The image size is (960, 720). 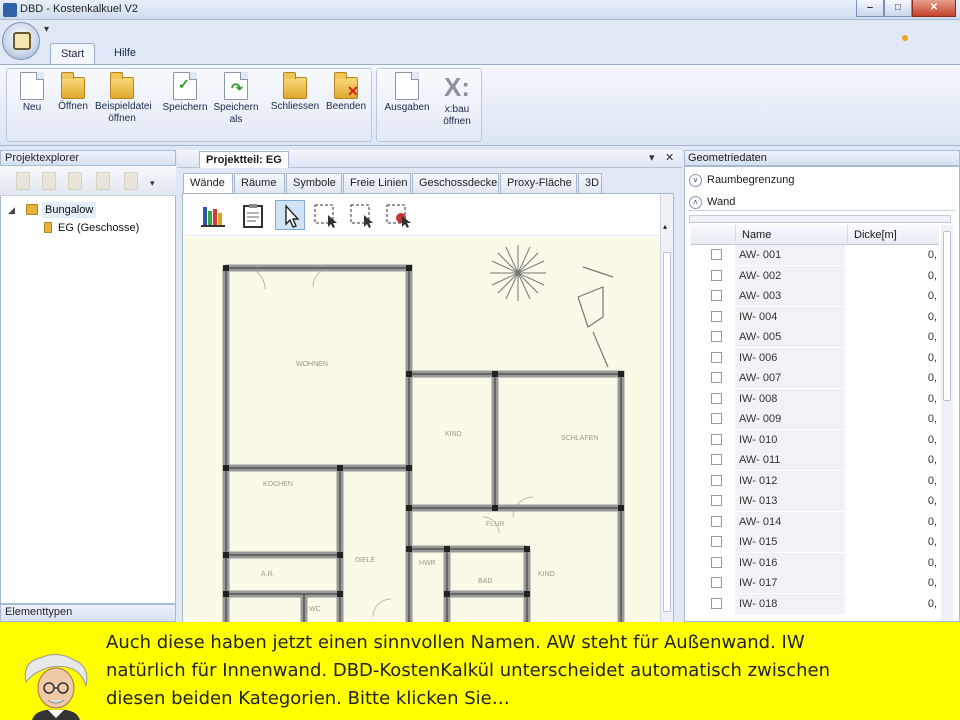 What do you see at coordinates (326, 215) in the screenshot?
I see `rect-select-icon` at bounding box center [326, 215].